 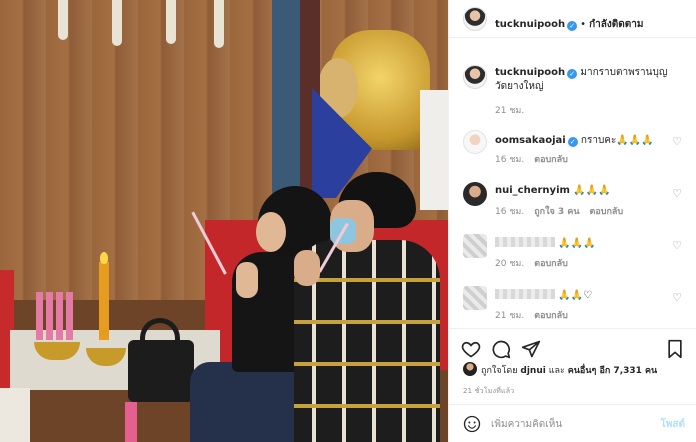 I want to click on add-comment-bar: โพสต์, so click(x=572, y=423).